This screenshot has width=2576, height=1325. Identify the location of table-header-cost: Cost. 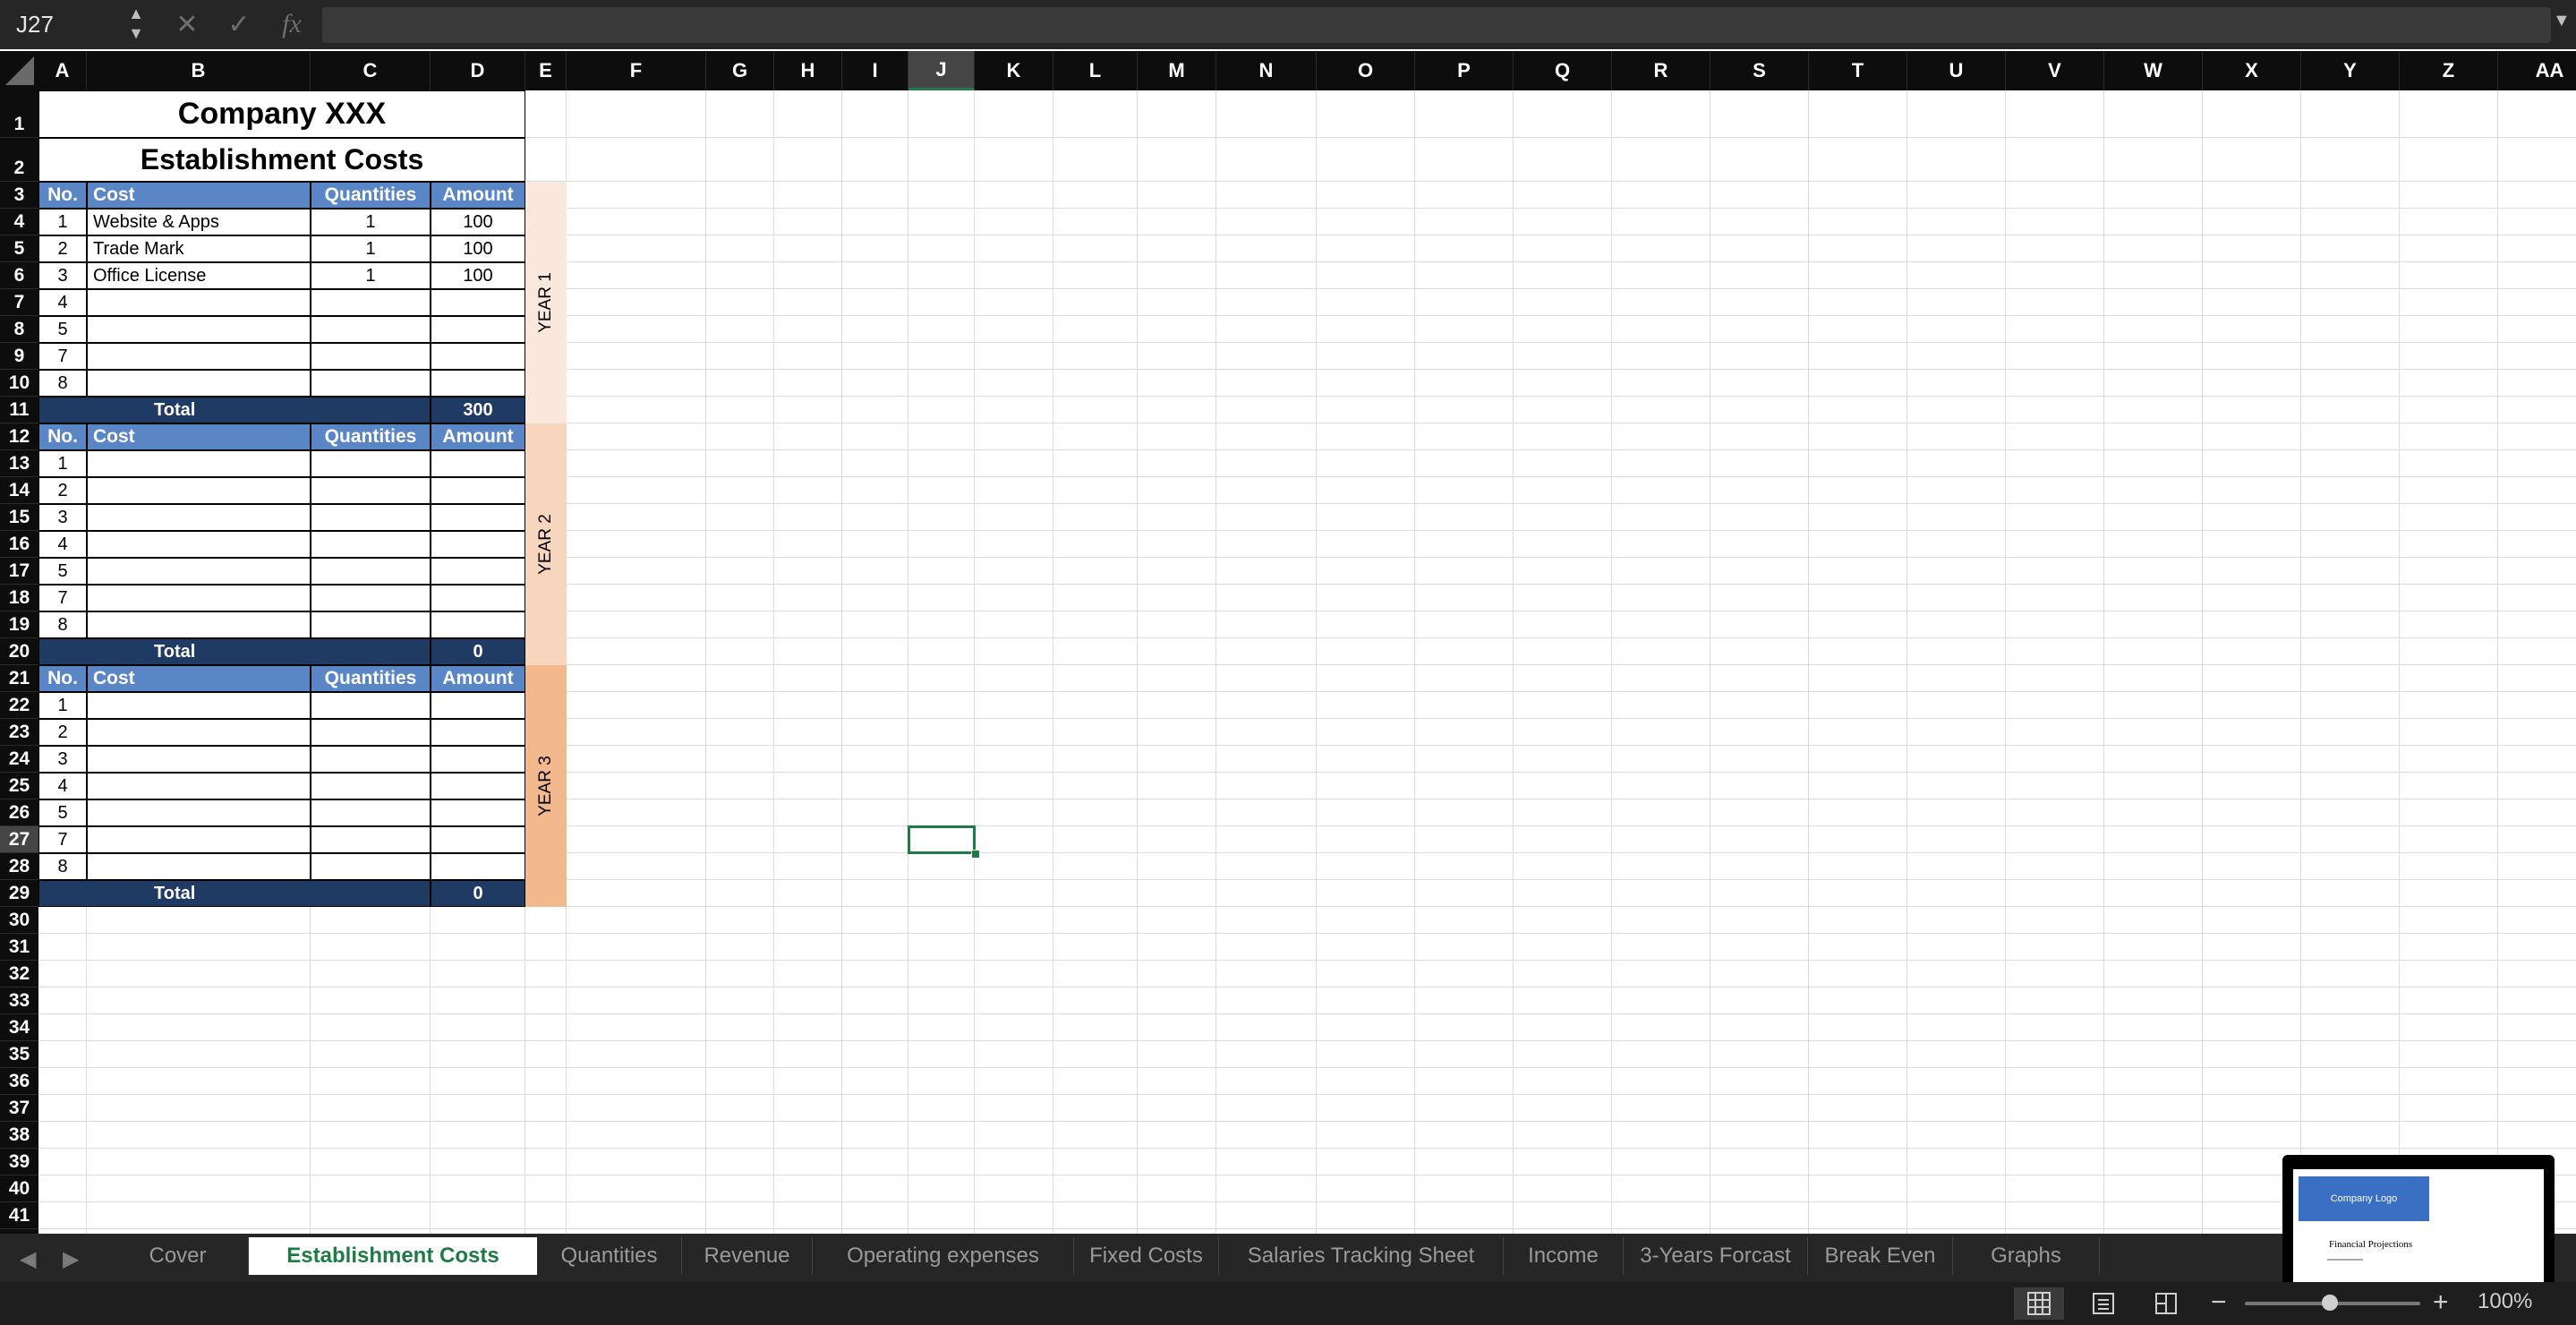
(199, 195).